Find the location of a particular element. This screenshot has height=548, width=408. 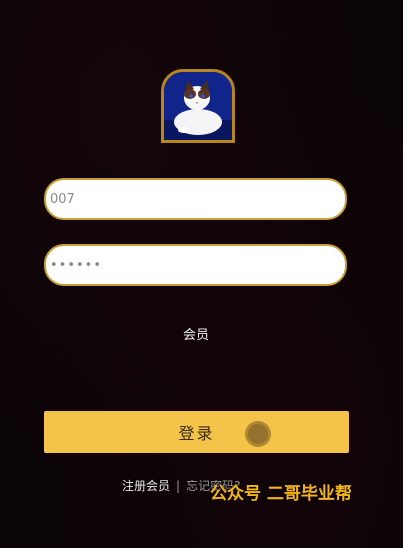

cat-image-icon is located at coordinates (198, 106).